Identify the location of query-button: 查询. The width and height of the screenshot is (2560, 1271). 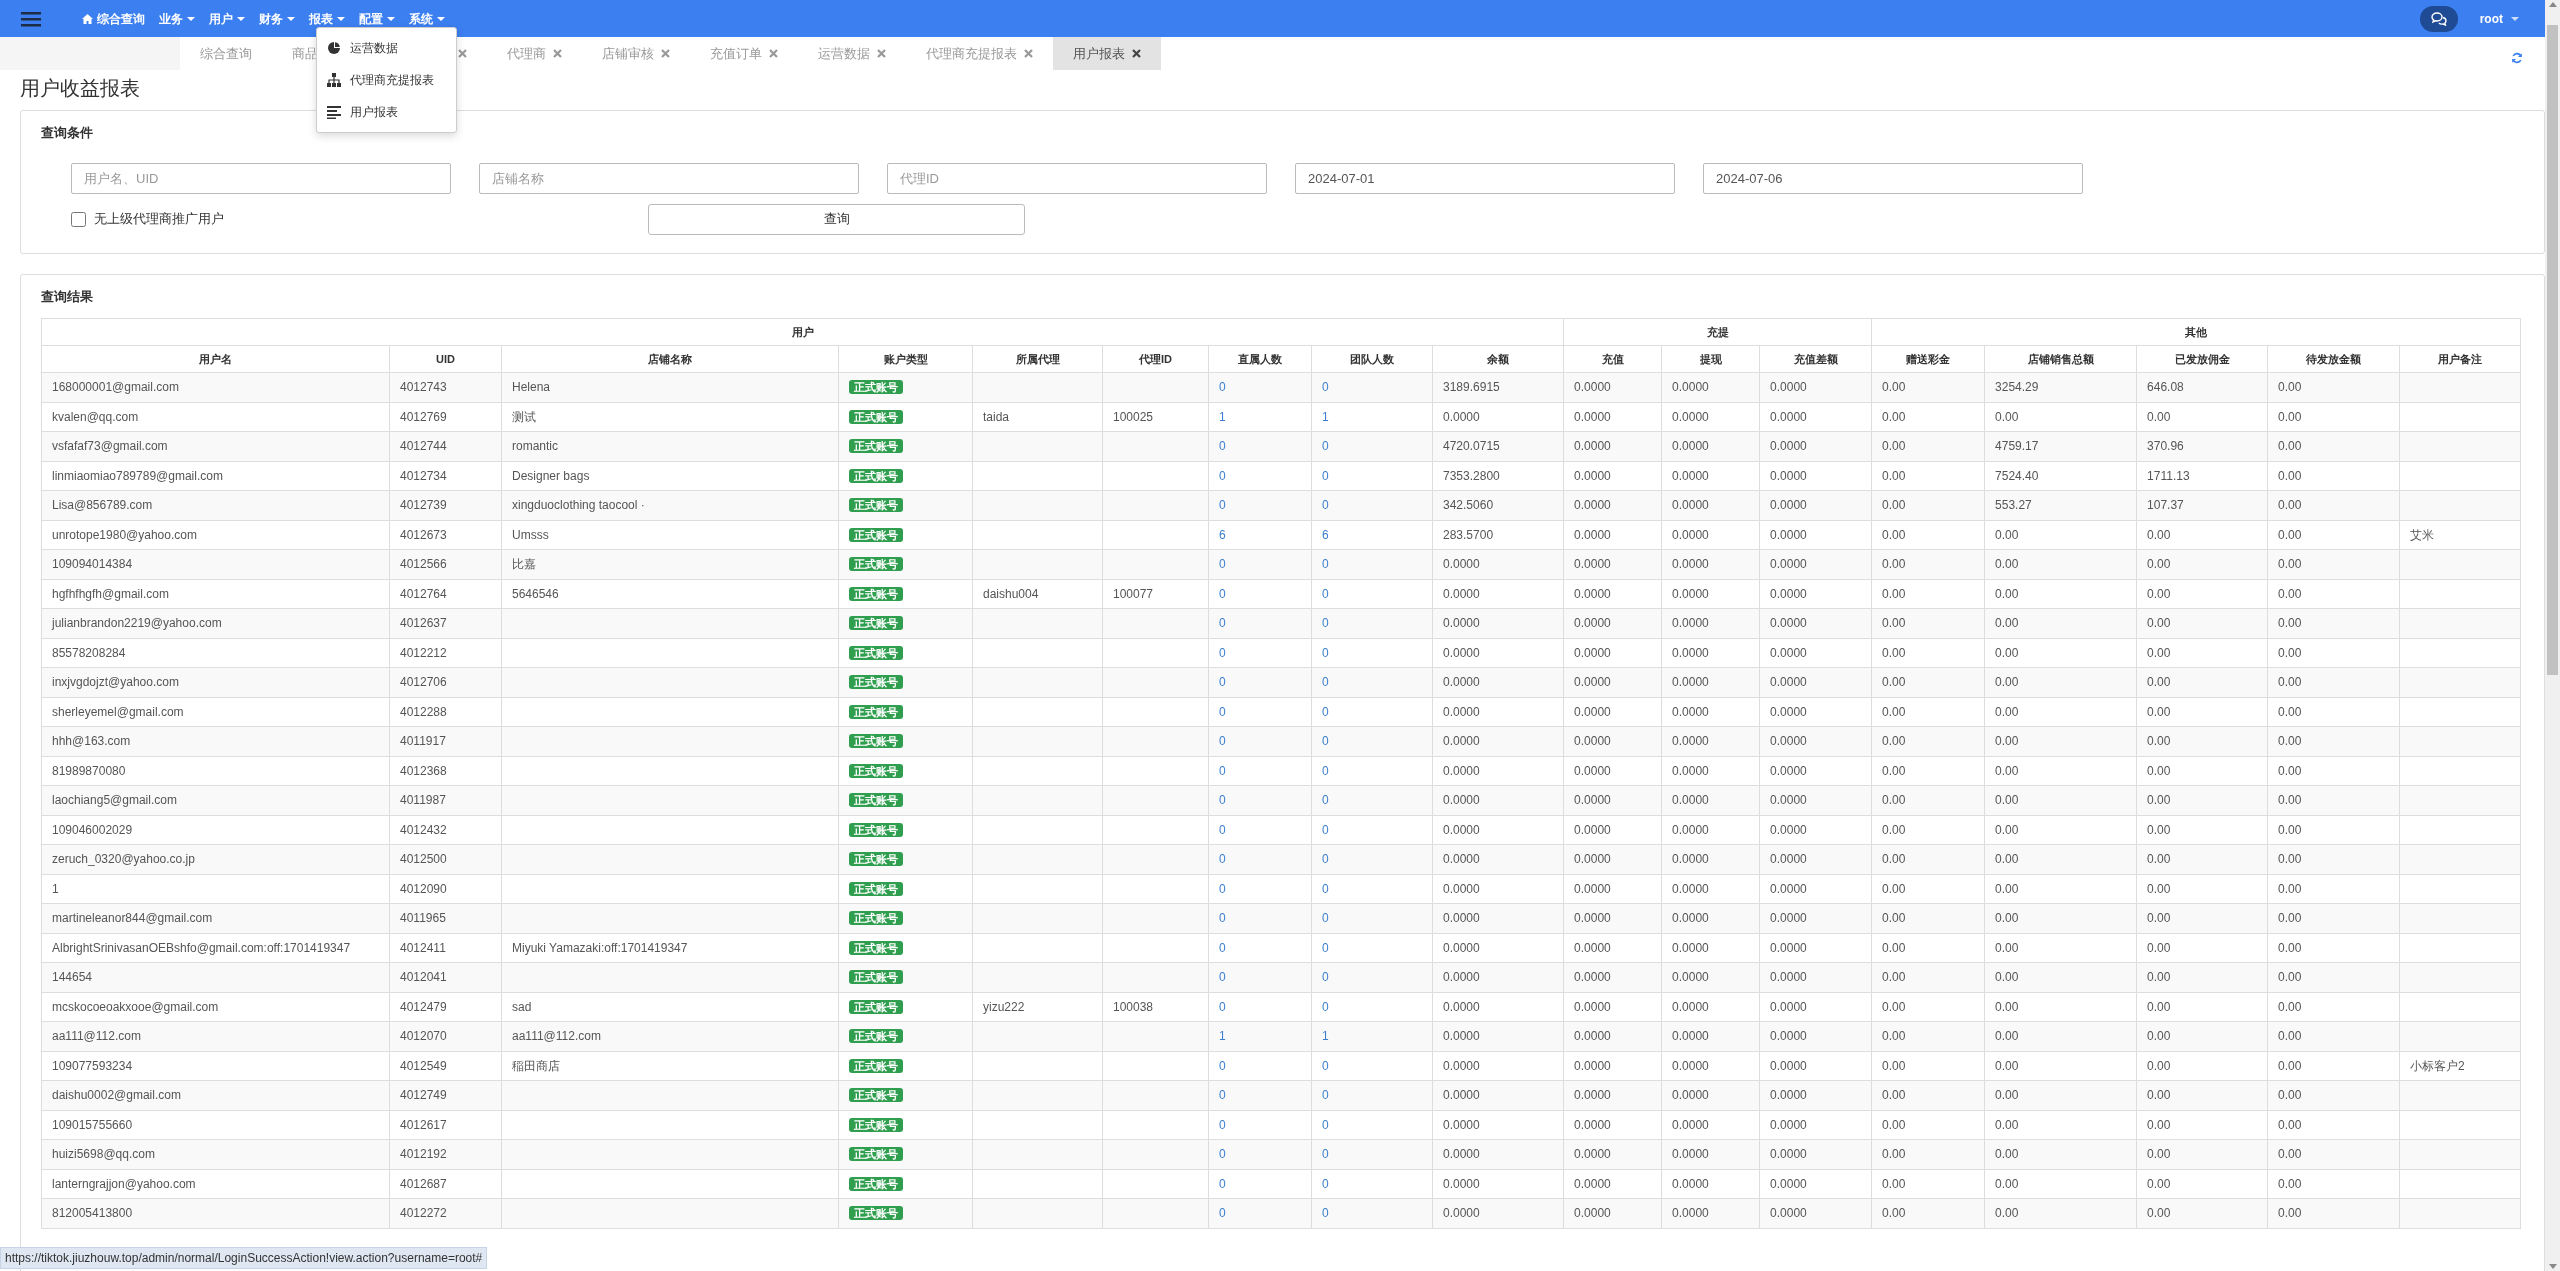
(836, 219).